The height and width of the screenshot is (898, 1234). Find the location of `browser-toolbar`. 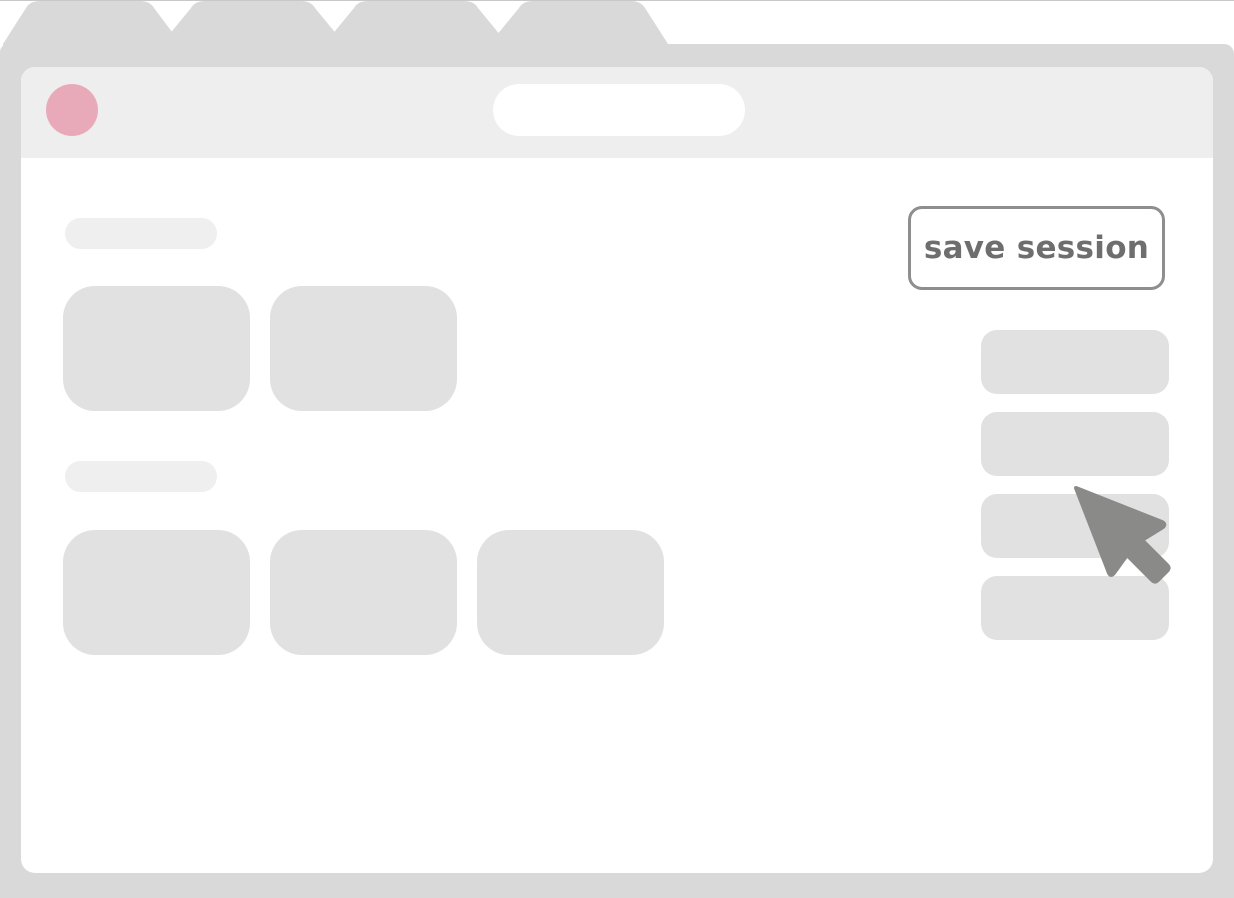

browser-toolbar is located at coordinates (617, 112).